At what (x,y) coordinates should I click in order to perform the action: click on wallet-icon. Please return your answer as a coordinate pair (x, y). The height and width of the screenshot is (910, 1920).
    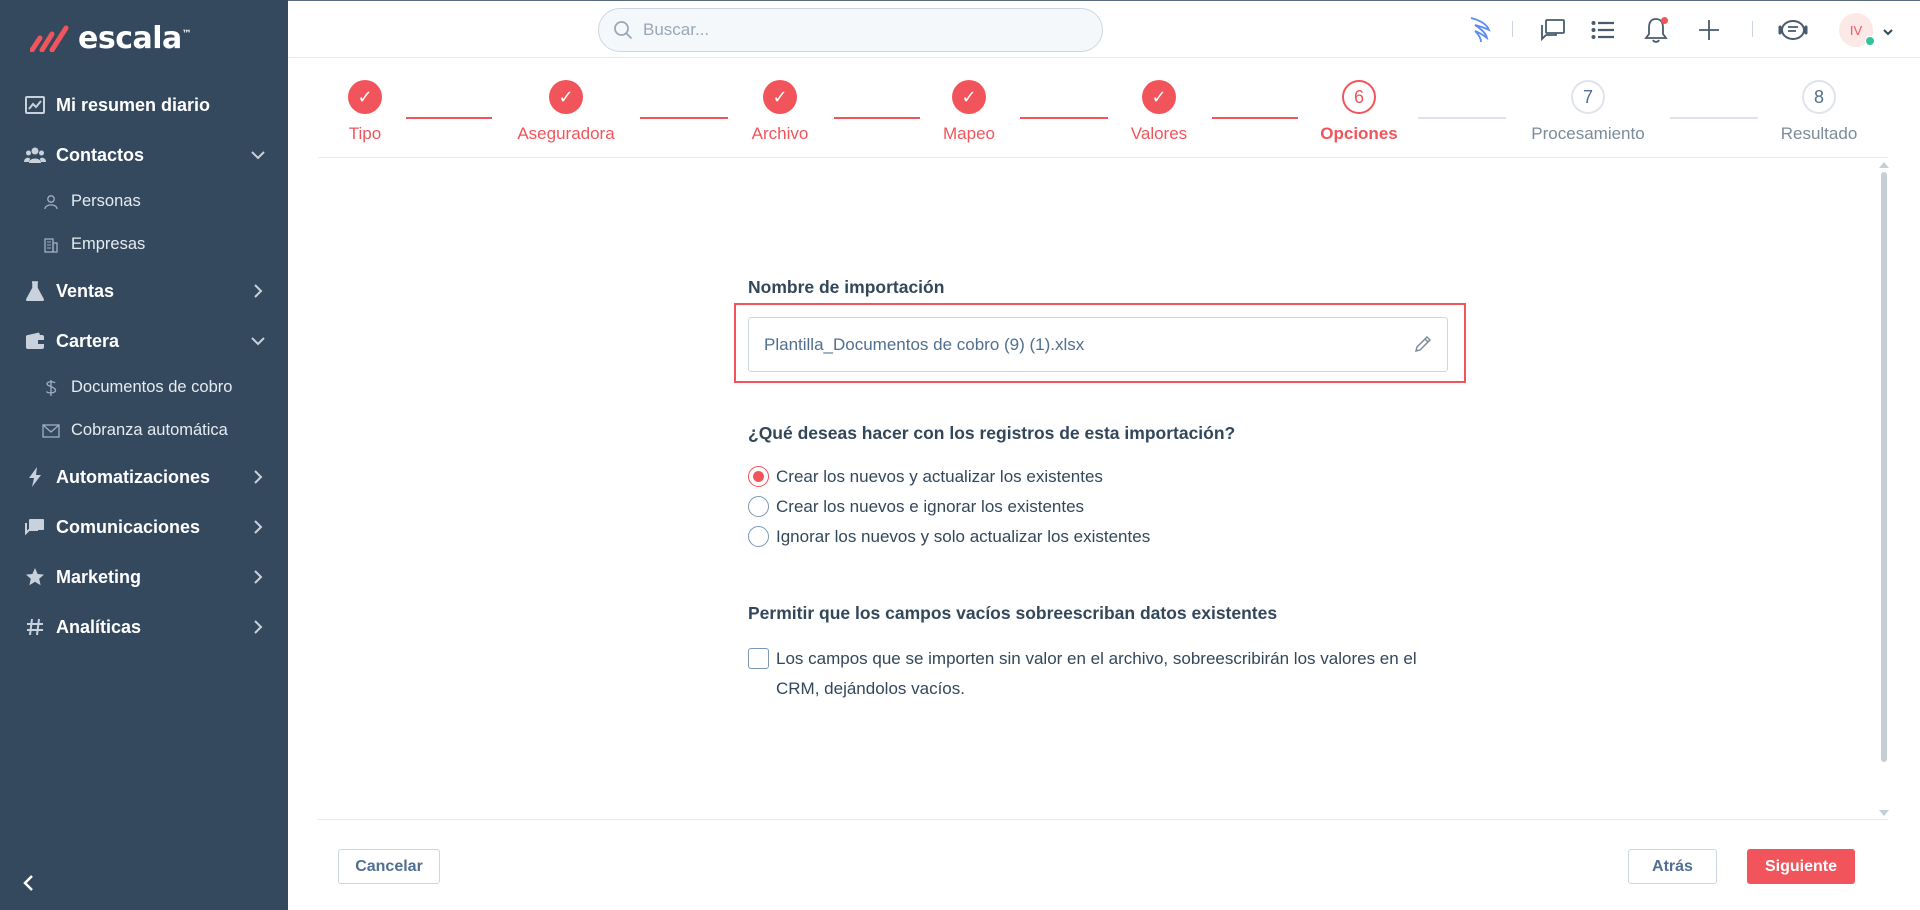
    Looking at the image, I should click on (35, 341).